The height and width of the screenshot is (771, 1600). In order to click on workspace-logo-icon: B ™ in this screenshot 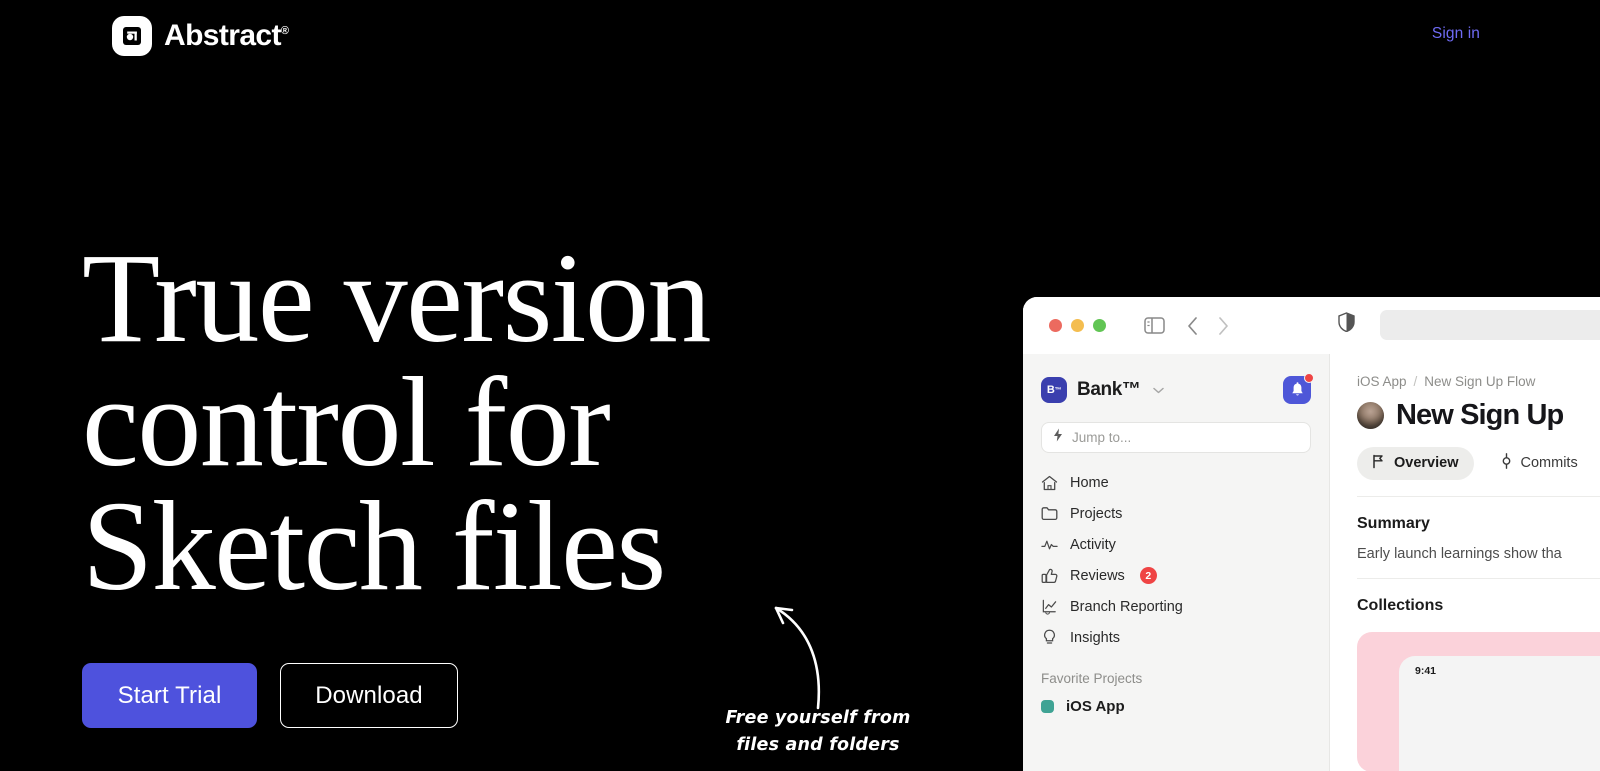, I will do `click(1054, 390)`.